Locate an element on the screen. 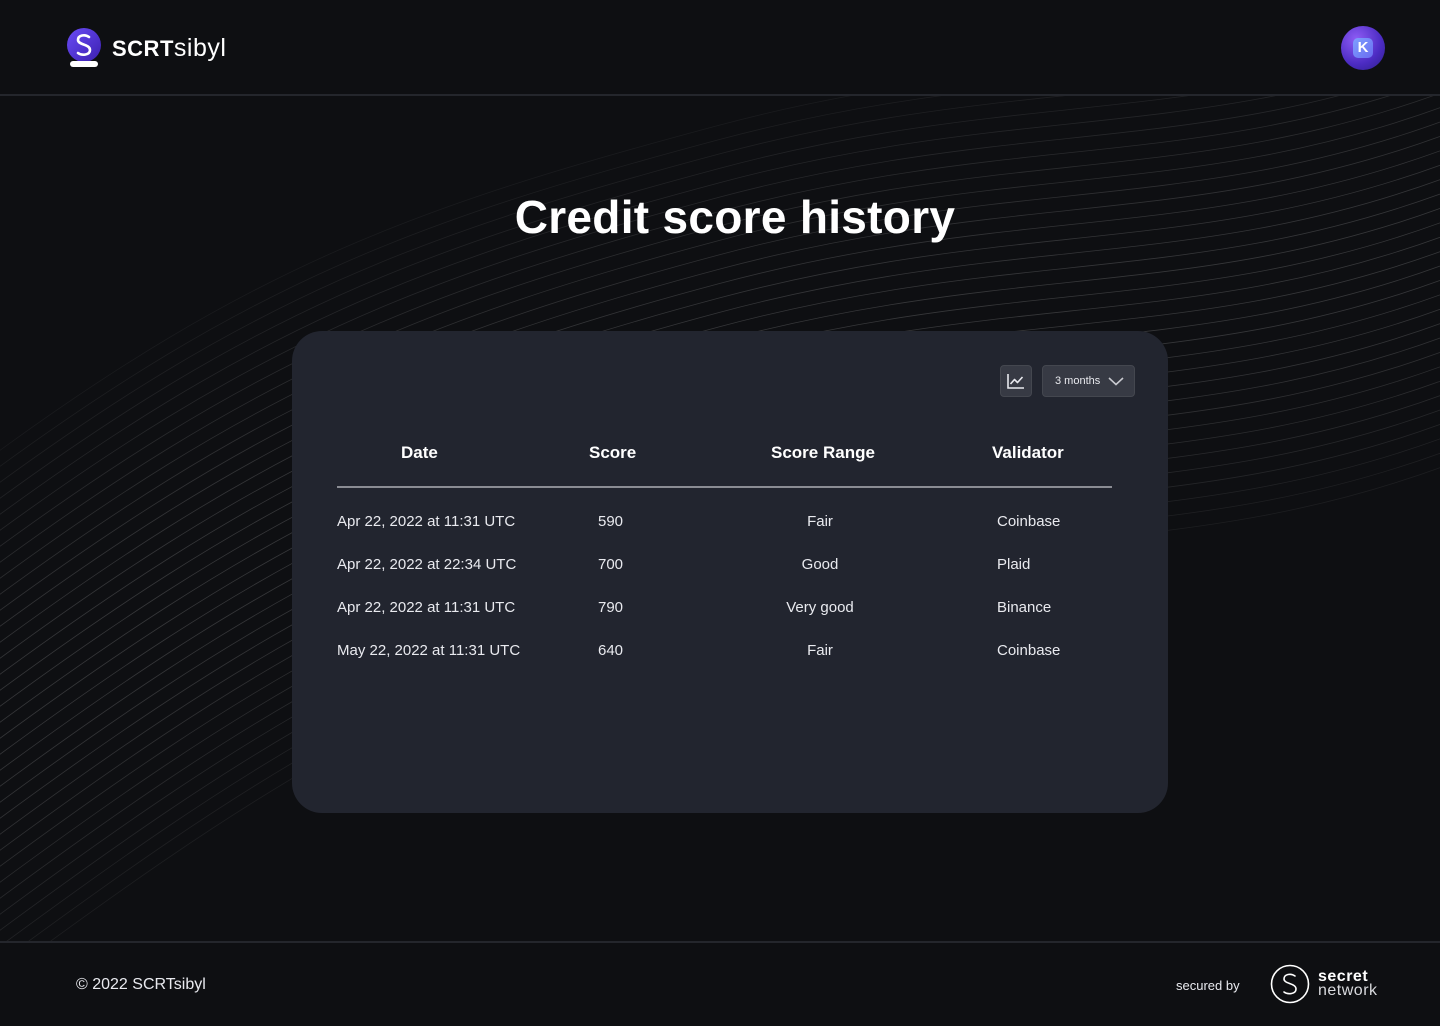  cell-validator: Binance is located at coordinates (1024, 607).